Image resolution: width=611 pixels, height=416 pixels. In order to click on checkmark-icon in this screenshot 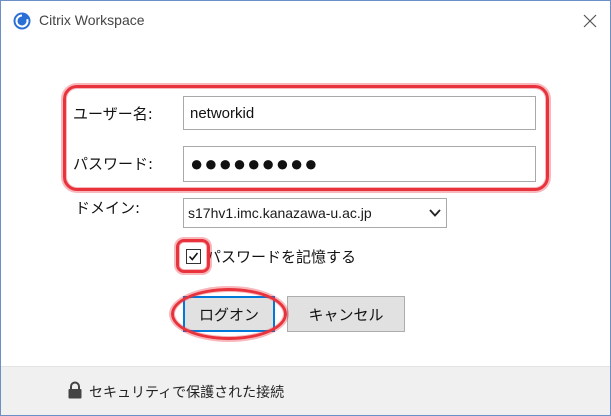, I will do `click(193, 256)`.